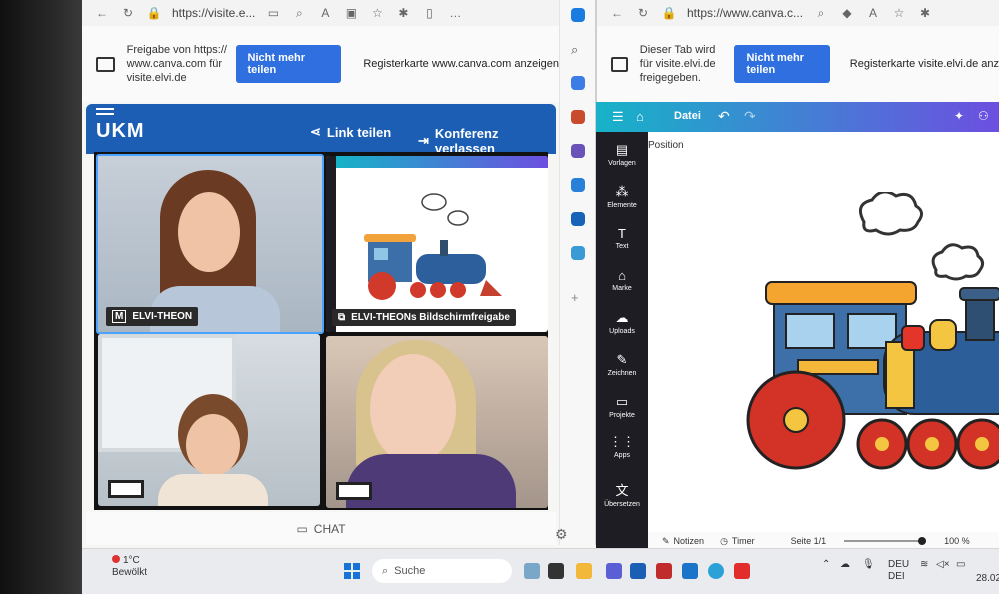 The height and width of the screenshot is (594, 999). What do you see at coordinates (687, 116) in the screenshot?
I see `file-menu: Datei` at bounding box center [687, 116].